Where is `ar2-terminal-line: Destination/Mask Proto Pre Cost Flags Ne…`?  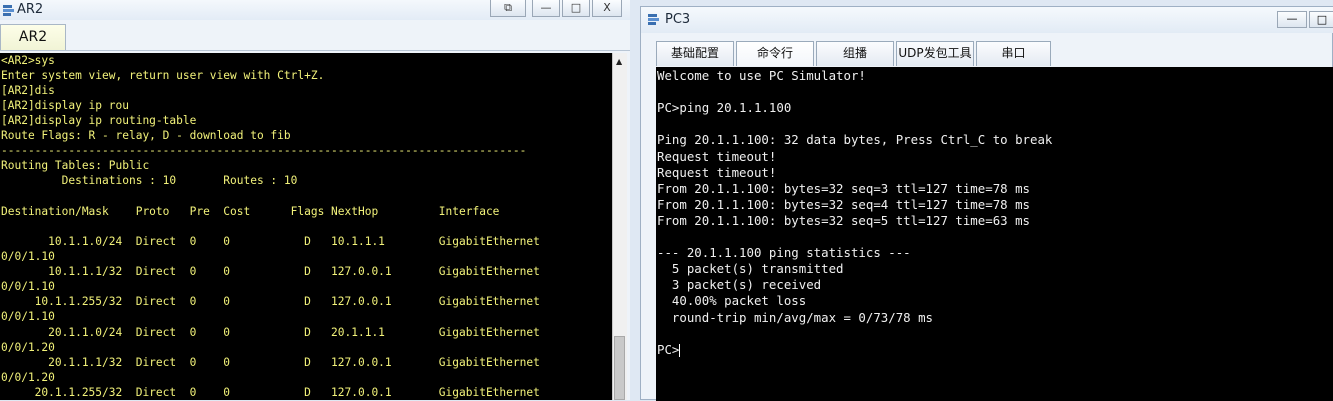 ar2-terminal-line: Destination/Mask Proto Pre Cost Flags Ne… is located at coordinates (250, 211).